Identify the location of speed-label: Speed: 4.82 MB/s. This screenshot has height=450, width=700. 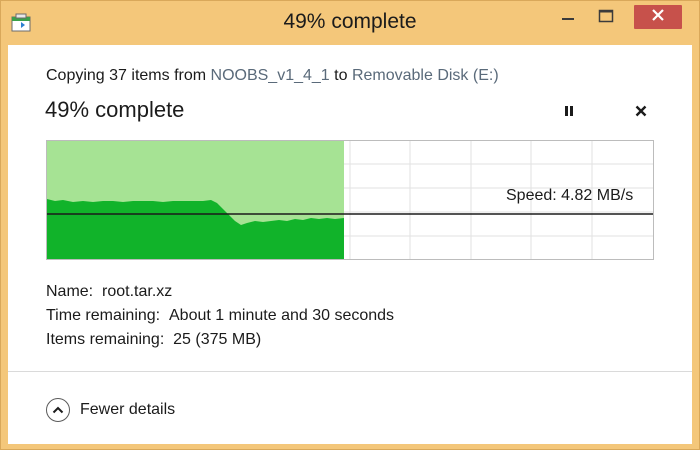
(570, 195).